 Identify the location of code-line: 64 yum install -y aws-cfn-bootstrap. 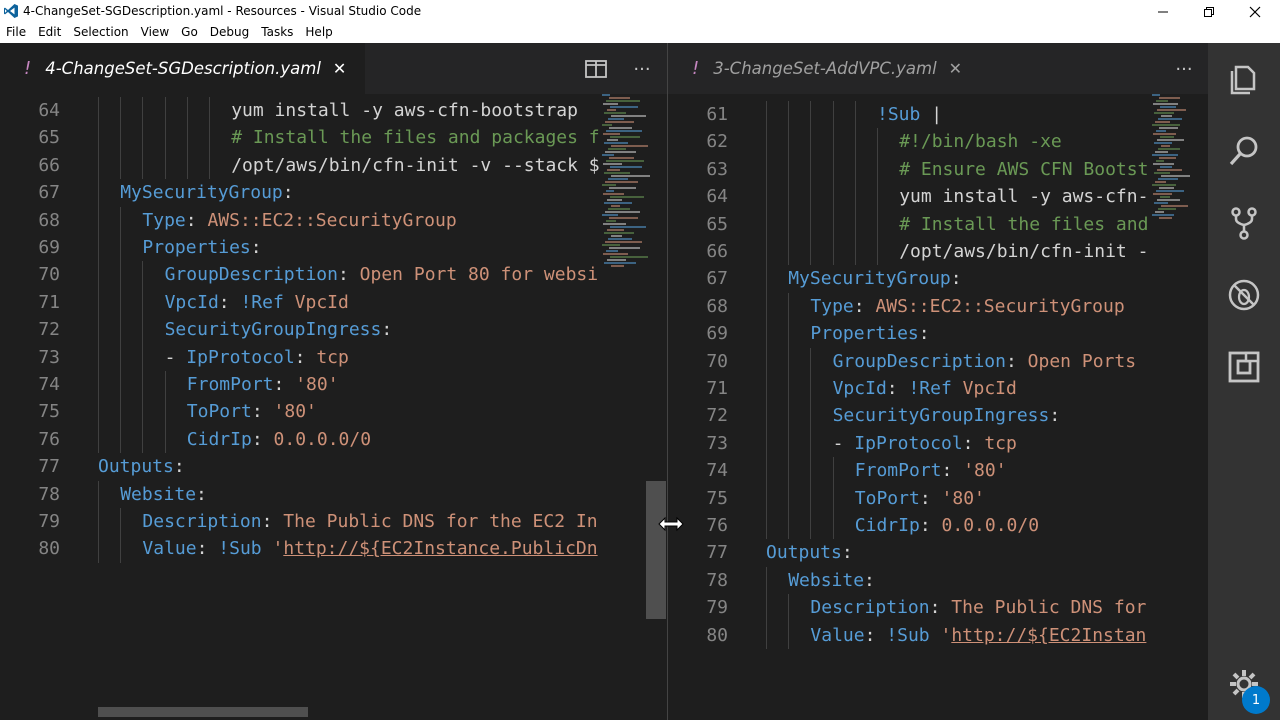
(300, 111).